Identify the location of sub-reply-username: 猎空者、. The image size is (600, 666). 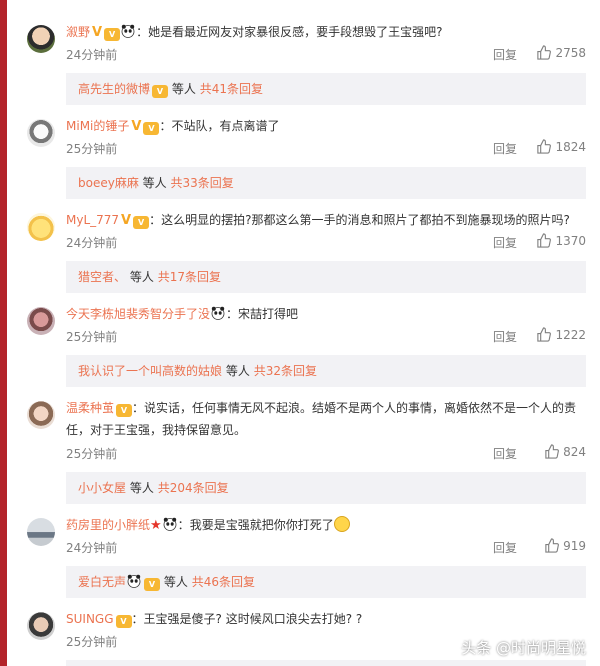
(102, 277).